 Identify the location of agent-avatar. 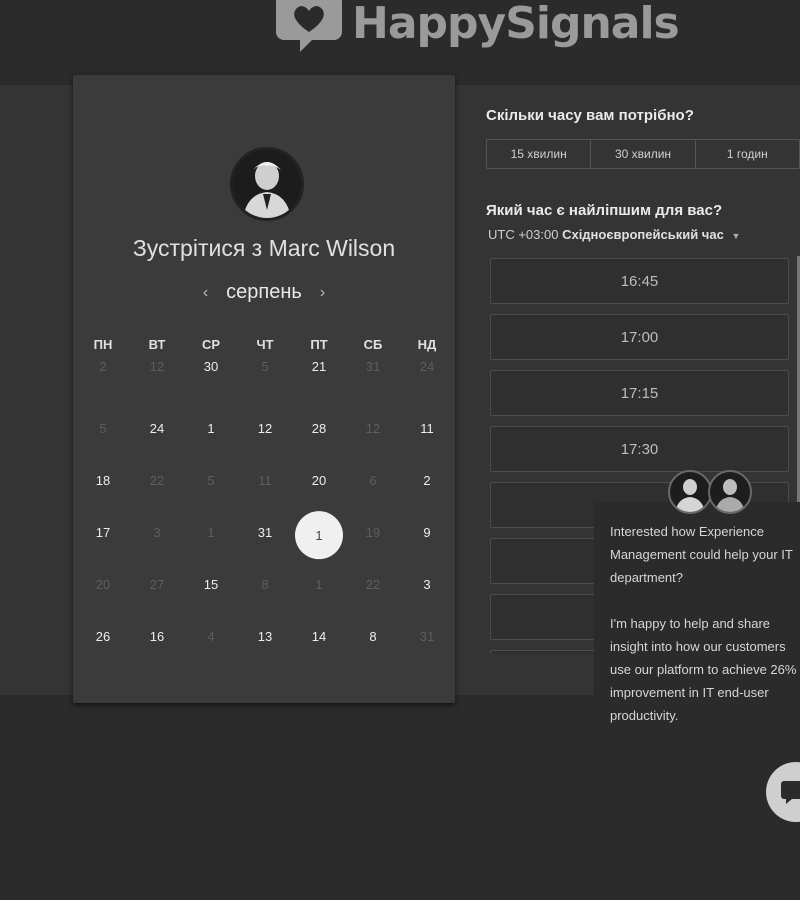
(730, 492).